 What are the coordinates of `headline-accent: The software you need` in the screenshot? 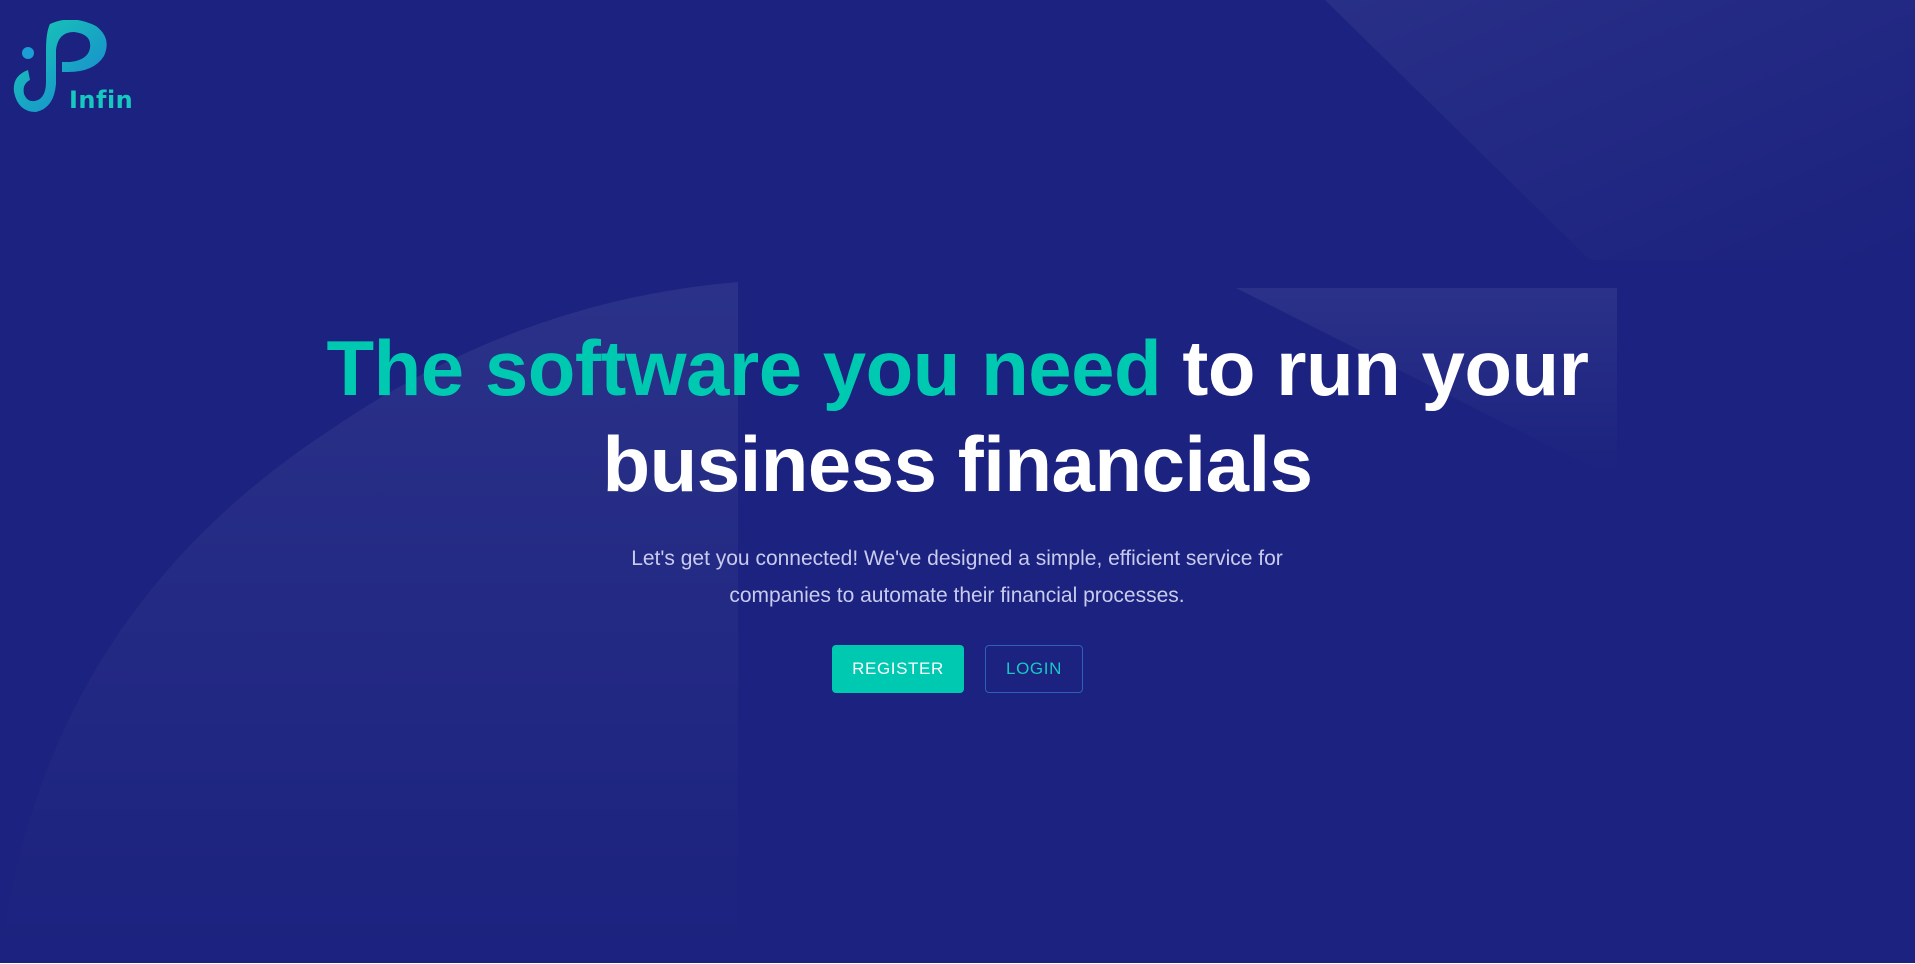 It's located at (744, 368).